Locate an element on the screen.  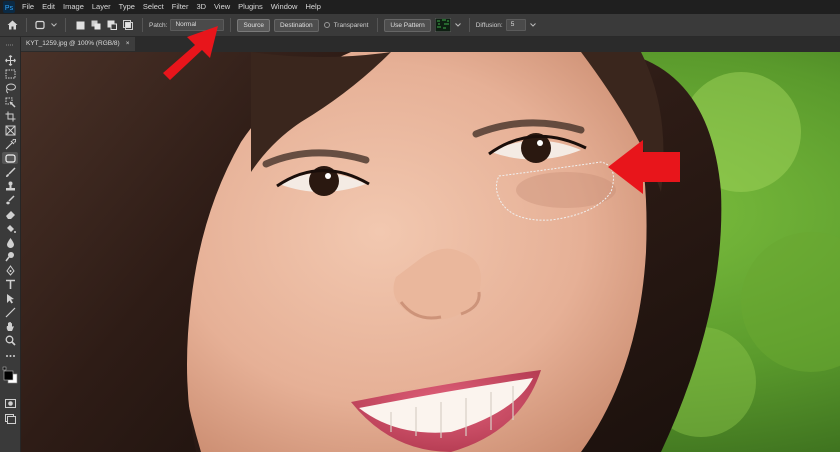
arrow-to-selection-icon is located at coordinates (644, 167).